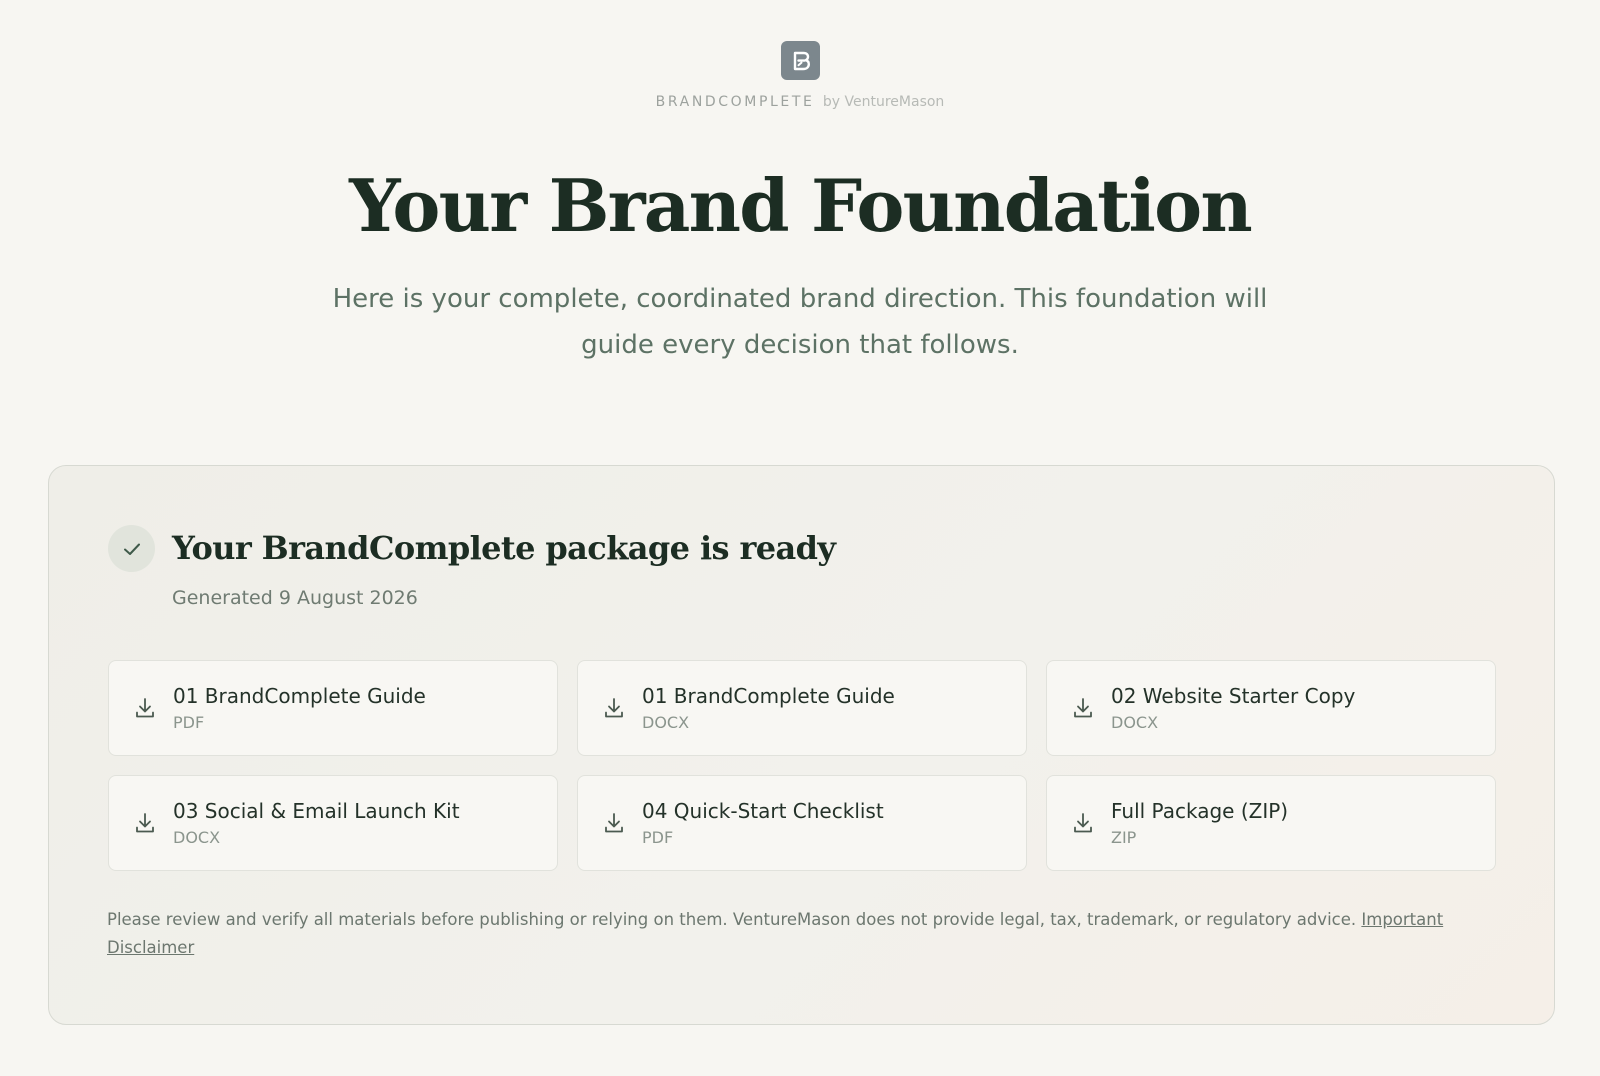 This screenshot has width=1600, height=1076. I want to click on download-card-full-package: Full Package (ZIP) ZIP, so click(1271, 823).